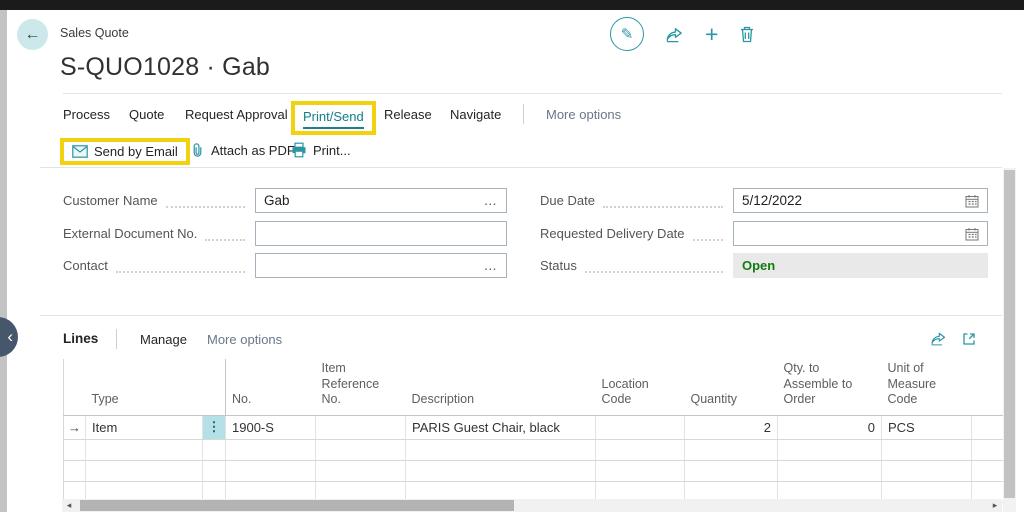  I want to click on cell-description: PARIS Guest Chair, black, so click(500, 427).